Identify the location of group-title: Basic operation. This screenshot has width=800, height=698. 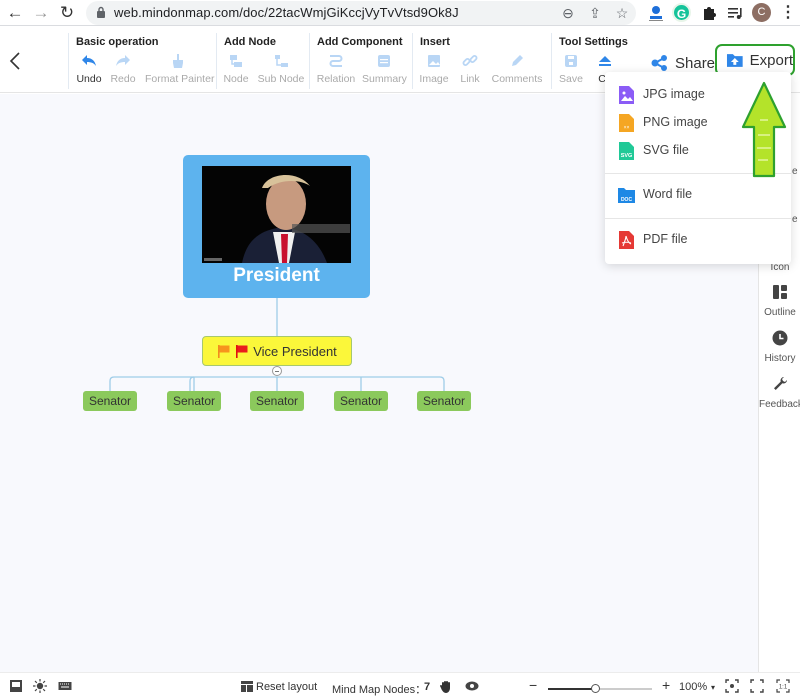
(117, 42).